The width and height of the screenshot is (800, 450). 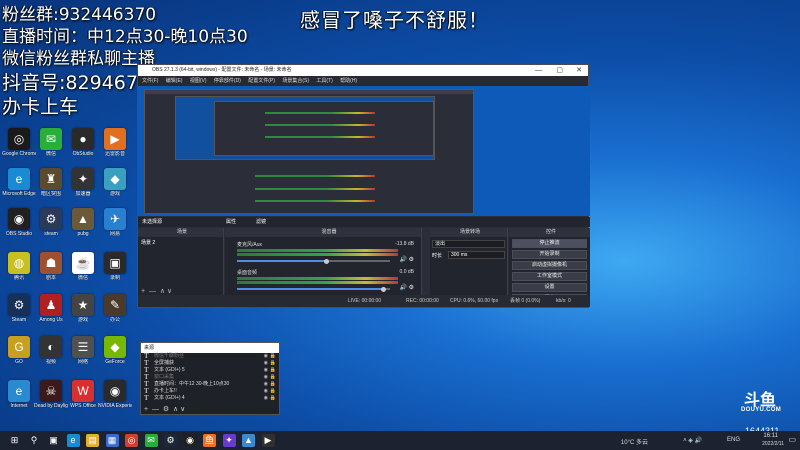 What do you see at coordinates (14, 440) in the screenshot?
I see `taskbar-start-icon: ⊞` at bounding box center [14, 440].